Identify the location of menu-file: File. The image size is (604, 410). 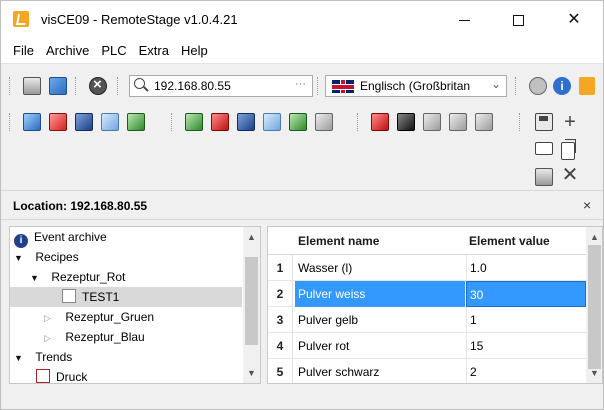
(23, 51).